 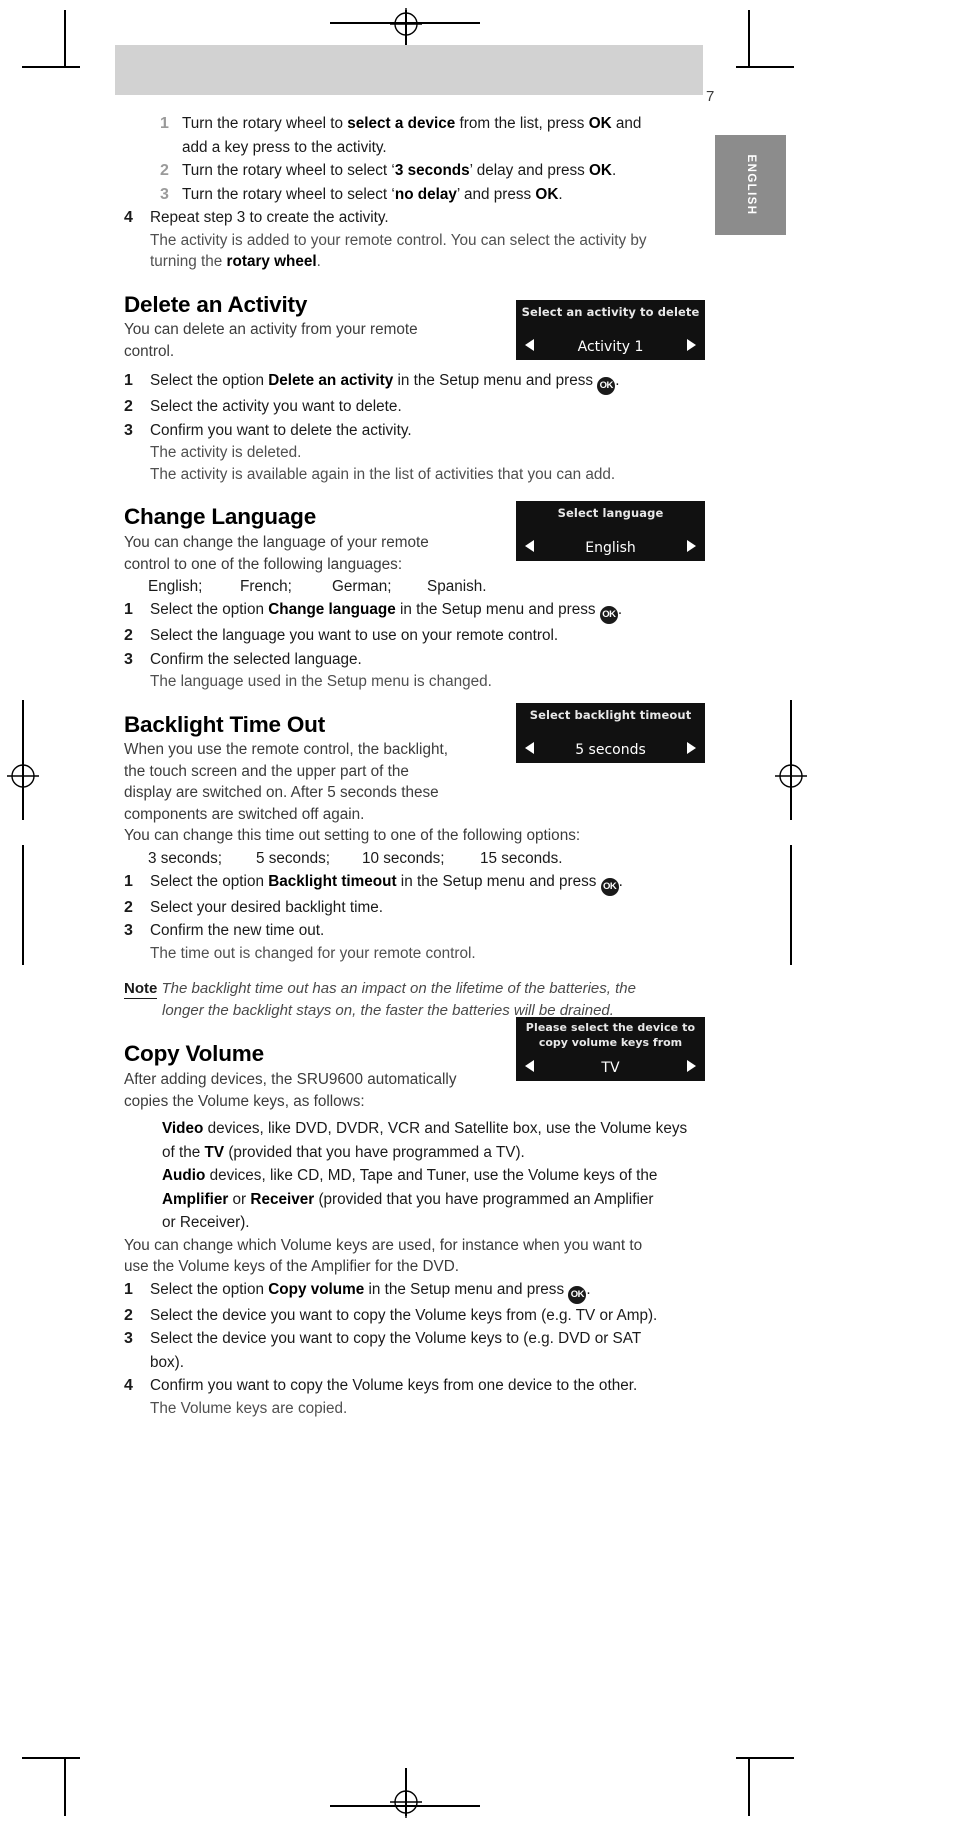 I want to click on option-item: 15 seconds., so click(x=521, y=858).